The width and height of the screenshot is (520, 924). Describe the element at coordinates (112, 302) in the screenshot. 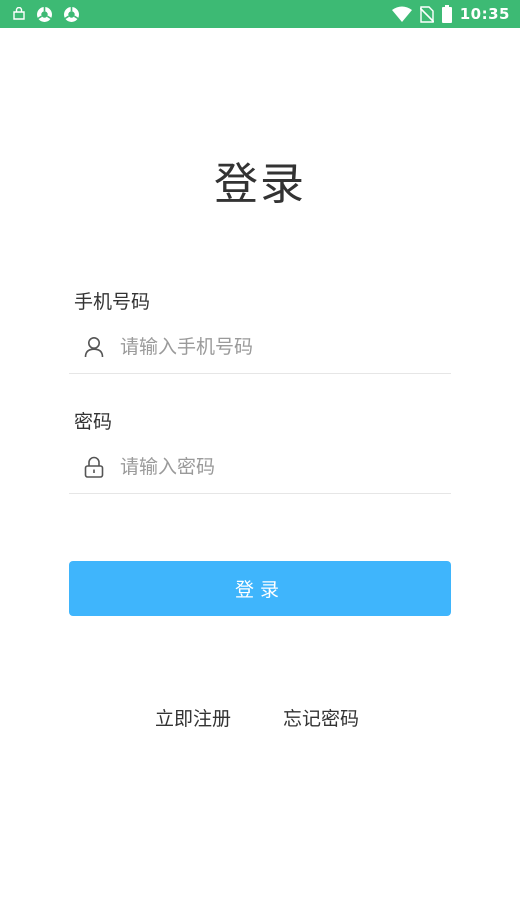

I see `phone-label: 手机号码` at that location.